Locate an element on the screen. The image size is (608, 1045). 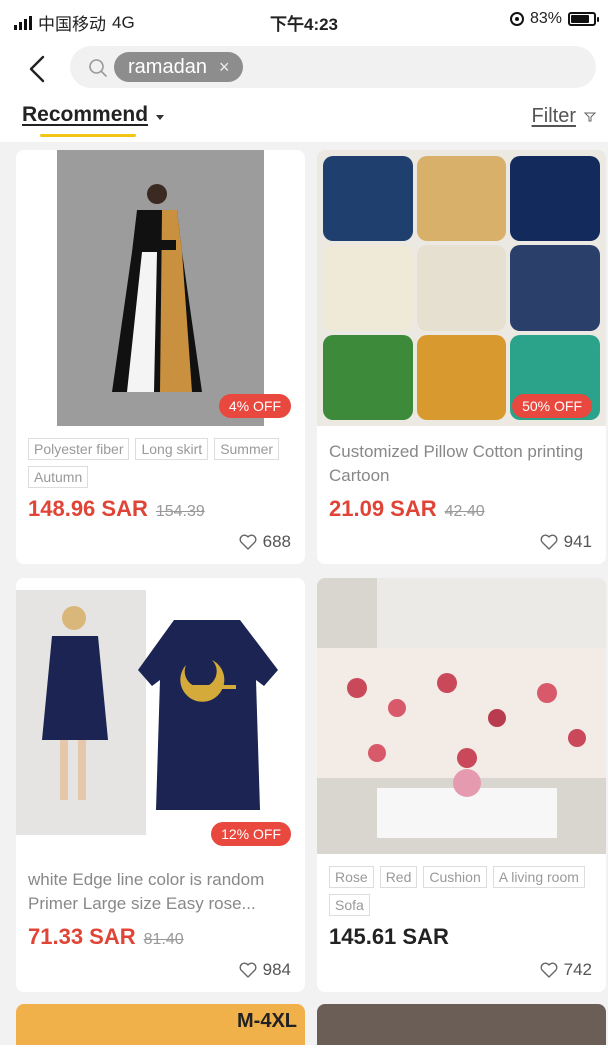
search-query-text: ramadan is located at coordinates (167, 66).